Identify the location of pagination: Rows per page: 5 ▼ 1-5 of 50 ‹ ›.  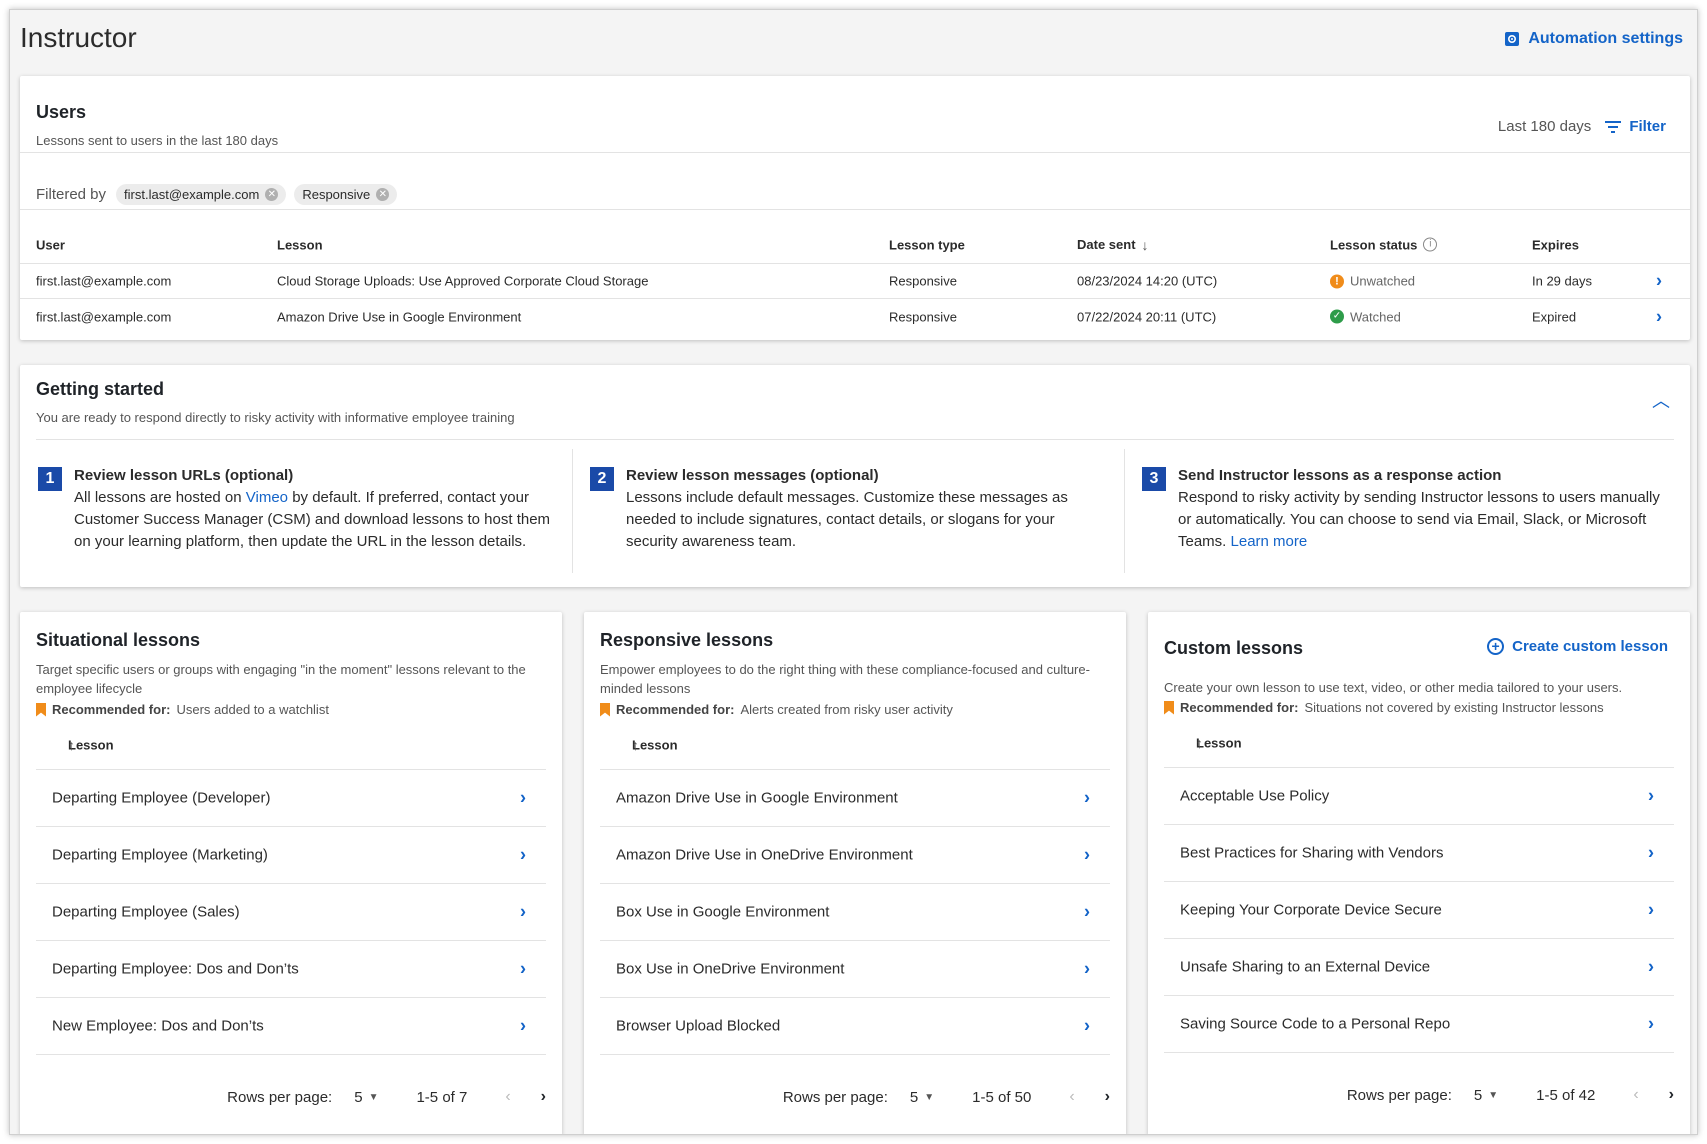
(946, 1097).